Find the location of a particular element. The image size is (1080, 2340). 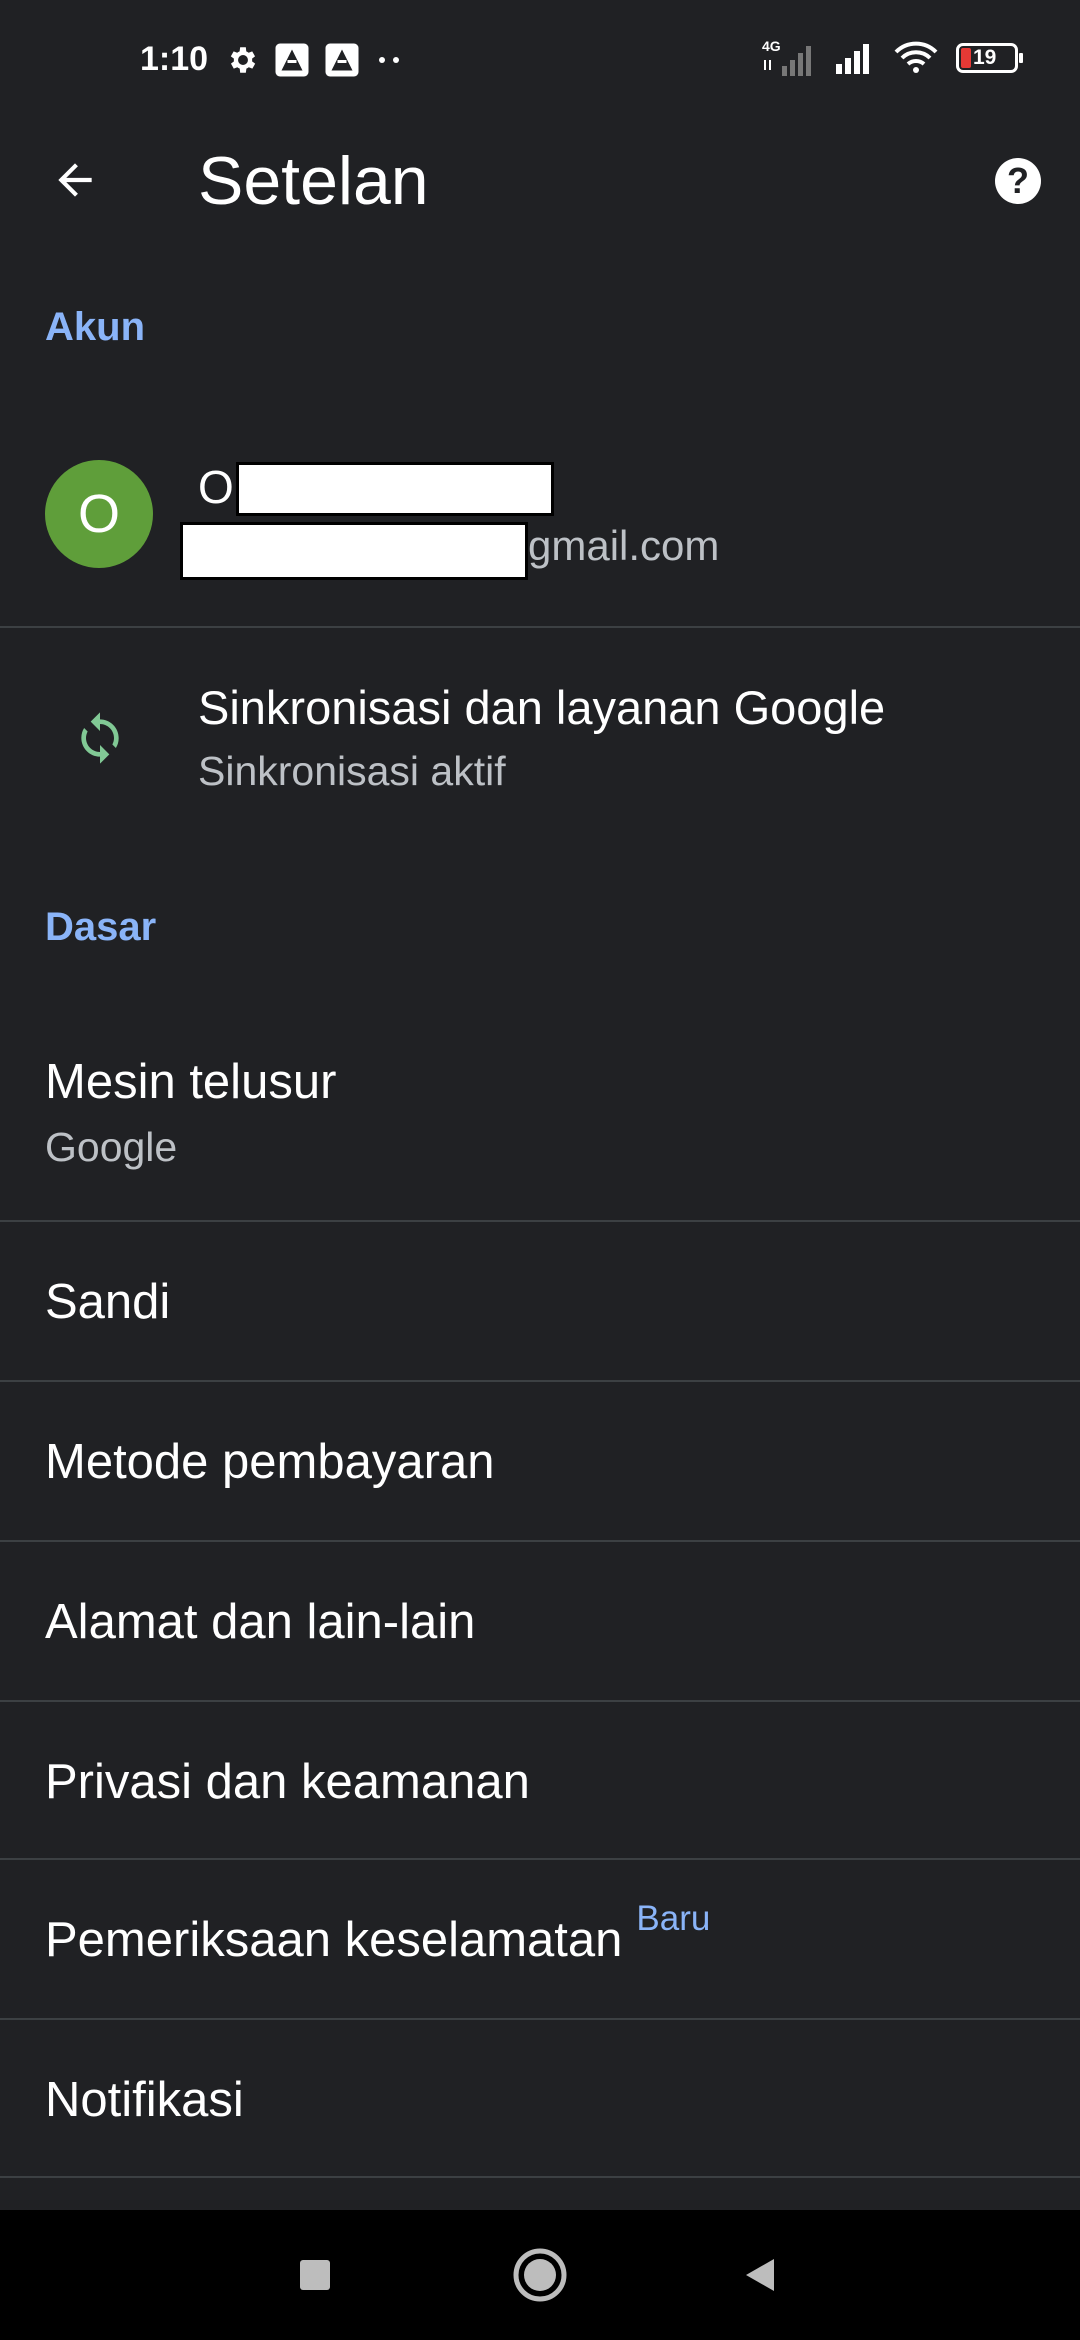

item-title-wrapper: Pemeriksaan keselamatan Baru is located at coordinates (377, 1933).